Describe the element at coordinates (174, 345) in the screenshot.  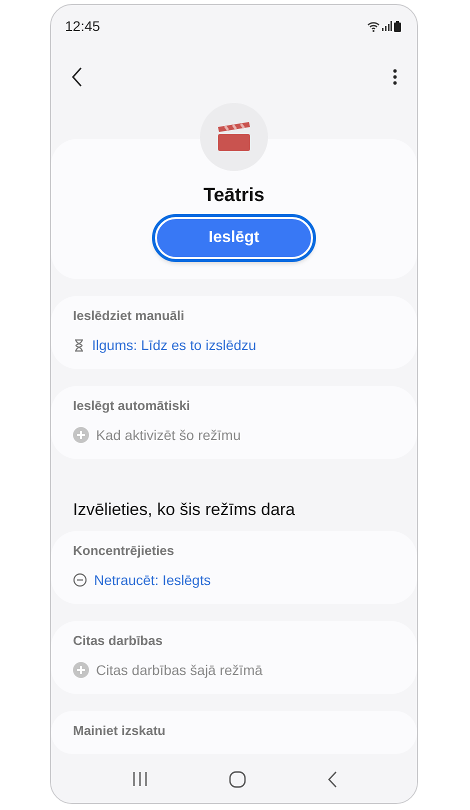
I see `card-item-label: Ilgums: Līdz es to izslēdzu` at that location.